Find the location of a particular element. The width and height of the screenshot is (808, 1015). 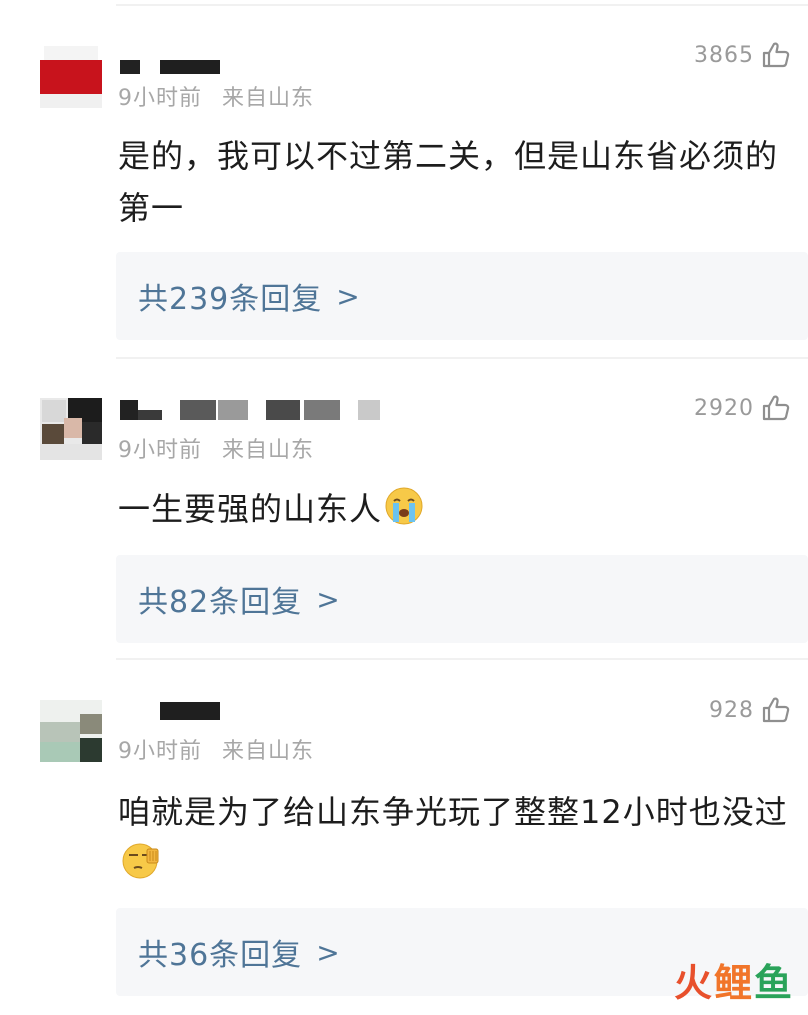

watermark-logo: 火鲤鱼 is located at coordinates (734, 979).